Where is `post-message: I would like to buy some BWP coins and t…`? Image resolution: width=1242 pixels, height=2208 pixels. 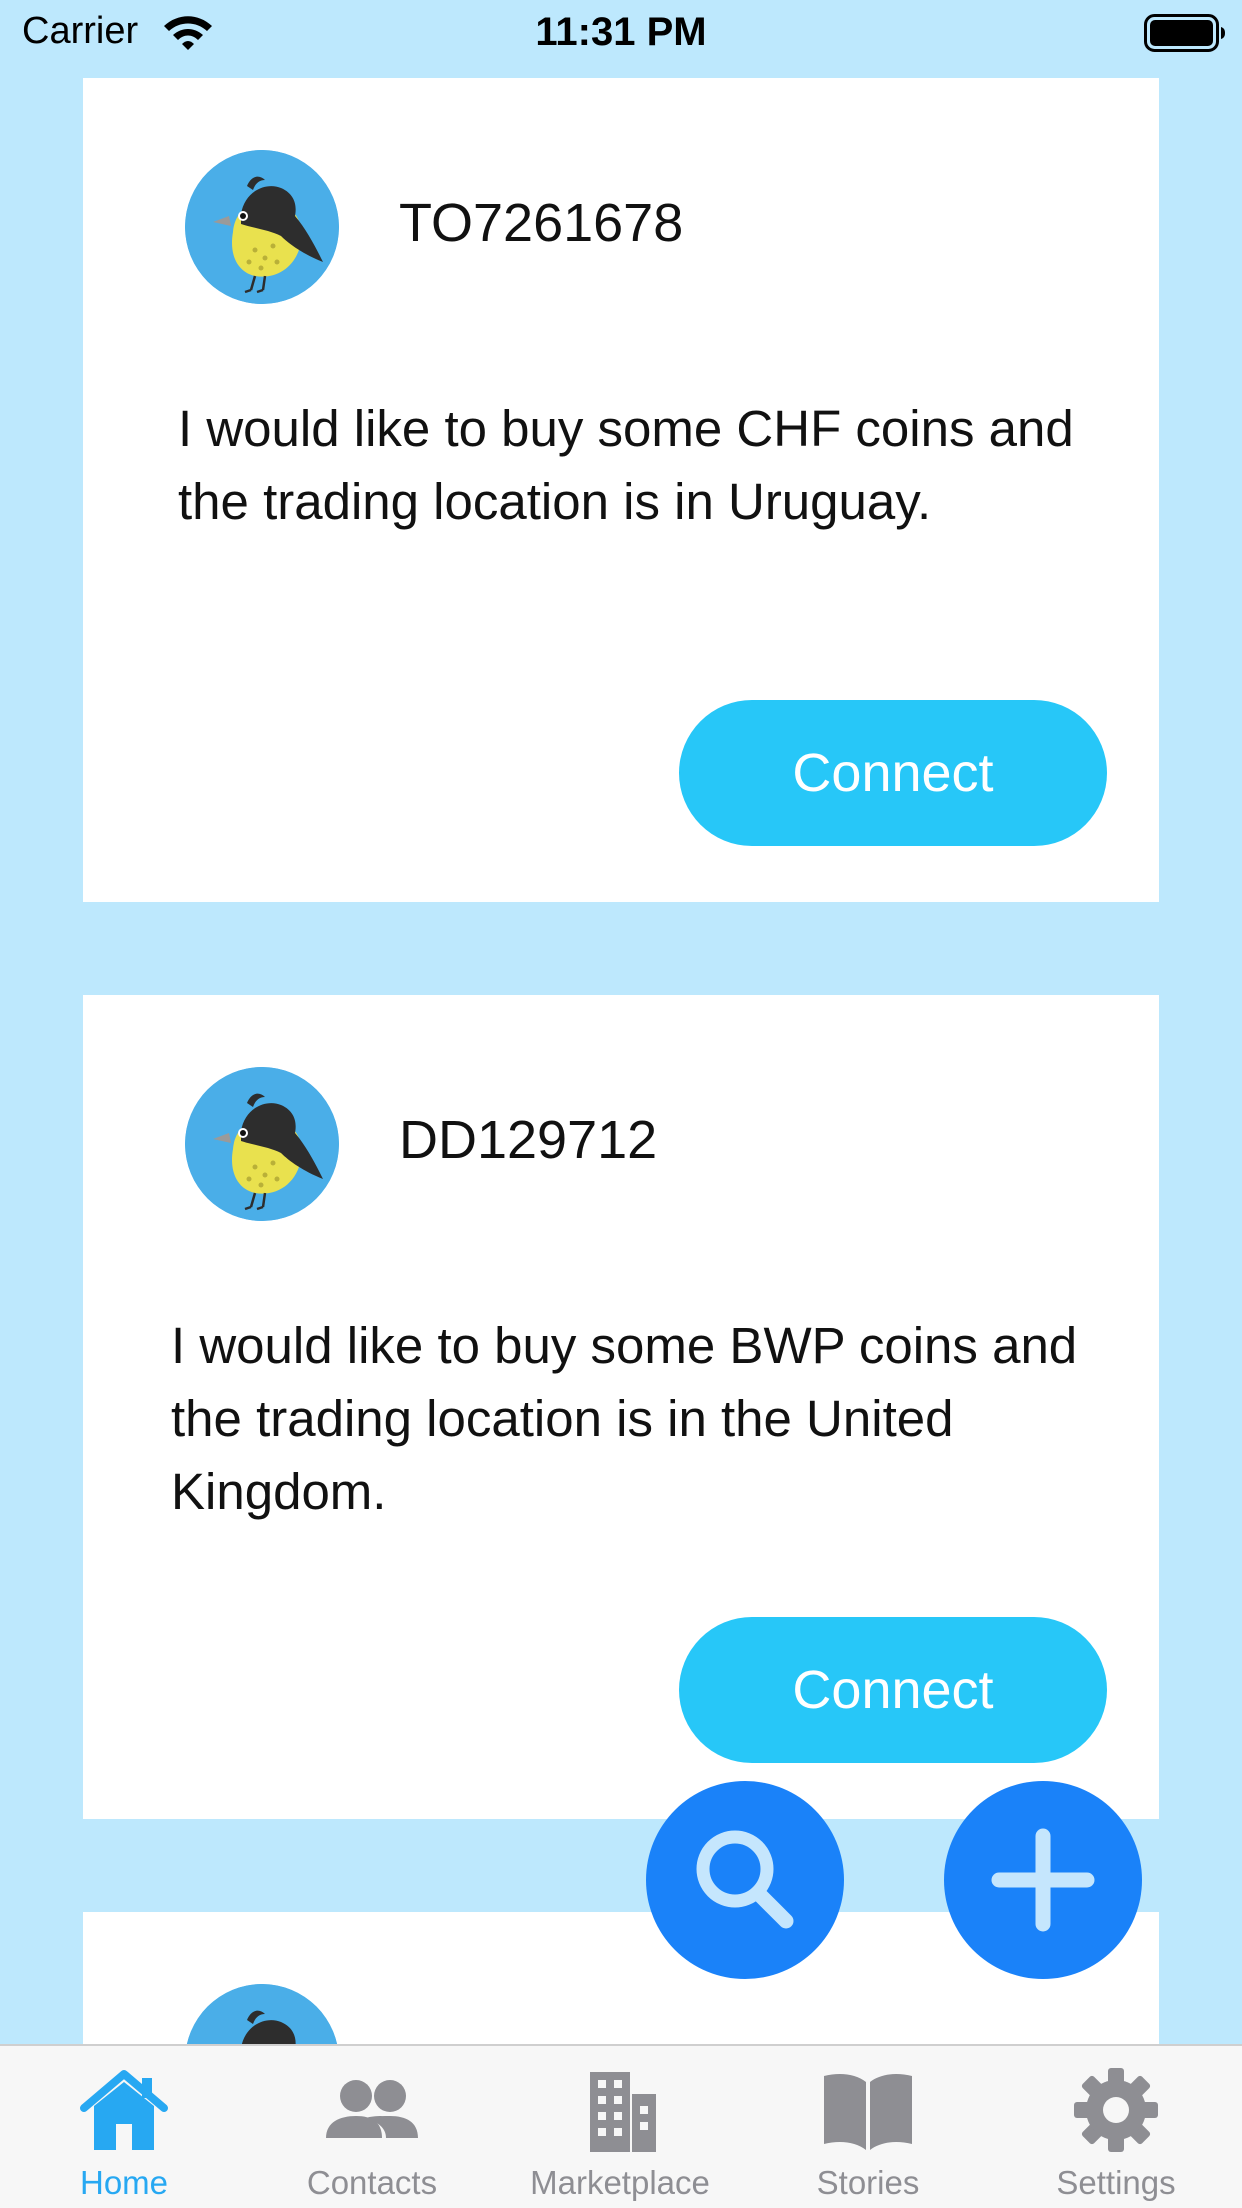 post-message: I would like to buy some BWP coins and t… is located at coordinates (624, 1418).